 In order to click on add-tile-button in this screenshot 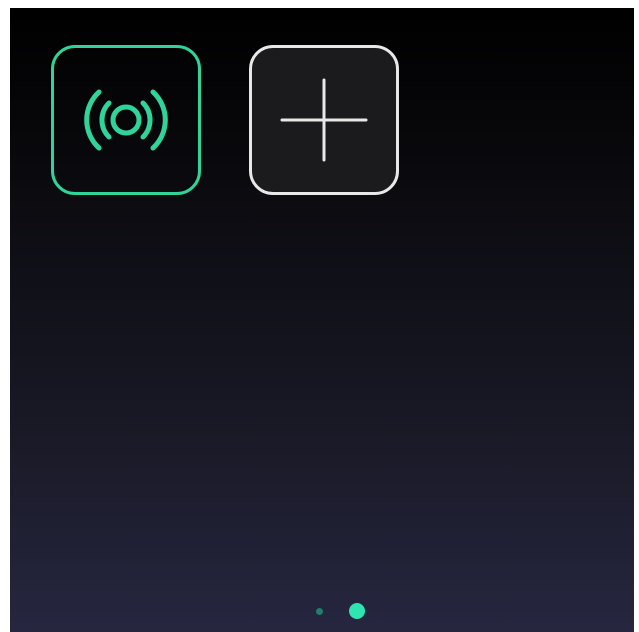, I will do `click(324, 120)`.